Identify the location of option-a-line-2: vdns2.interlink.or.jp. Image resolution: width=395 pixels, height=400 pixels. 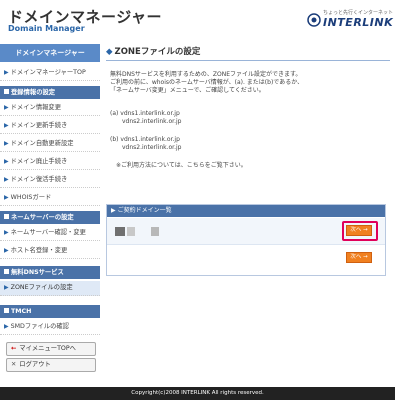
(152, 121).